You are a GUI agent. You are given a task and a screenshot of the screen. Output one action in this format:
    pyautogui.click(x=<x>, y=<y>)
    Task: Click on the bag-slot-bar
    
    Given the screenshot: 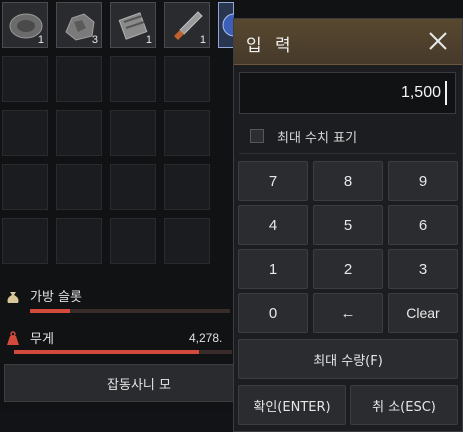 What is the action you would take?
    pyautogui.click(x=130, y=311)
    